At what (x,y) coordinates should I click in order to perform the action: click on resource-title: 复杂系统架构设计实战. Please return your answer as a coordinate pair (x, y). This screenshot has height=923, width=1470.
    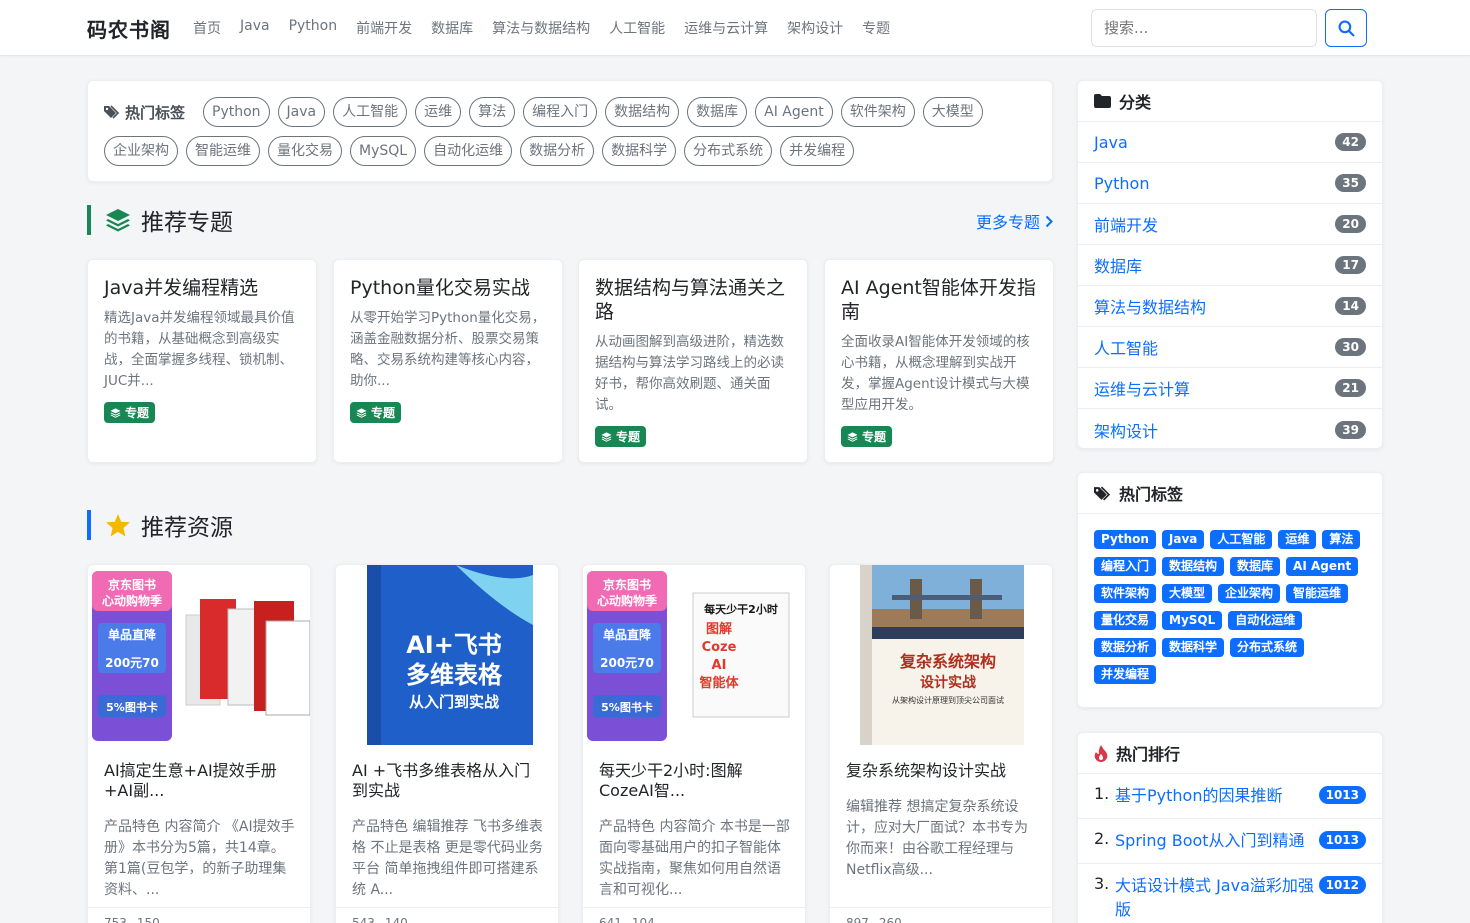
    Looking at the image, I should click on (943, 771).